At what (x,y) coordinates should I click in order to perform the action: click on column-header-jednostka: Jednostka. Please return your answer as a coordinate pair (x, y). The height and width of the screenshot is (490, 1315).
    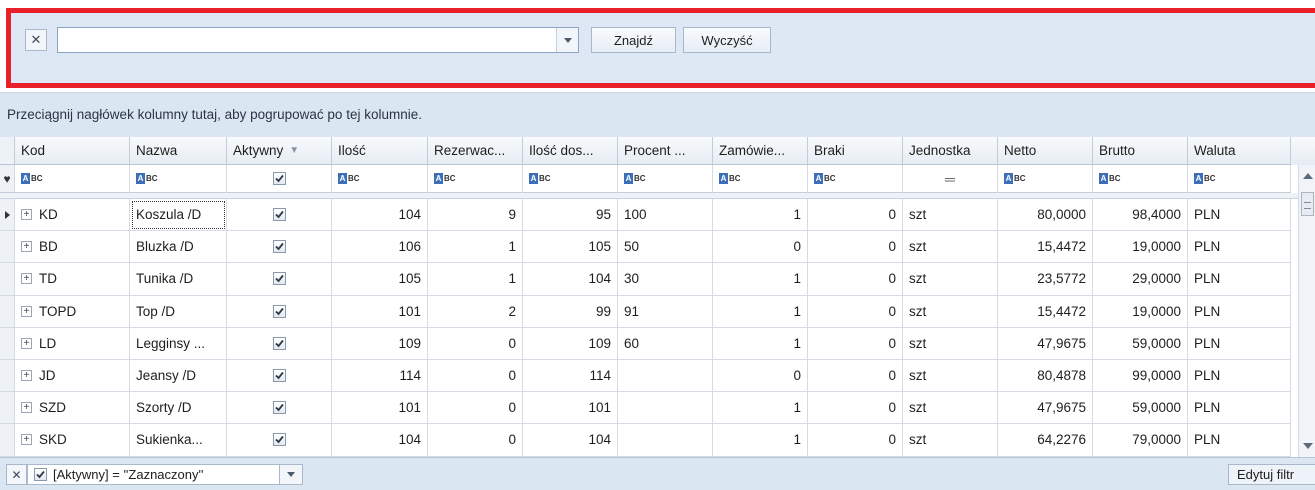
    Looking at the image, I should click on (950, 151).